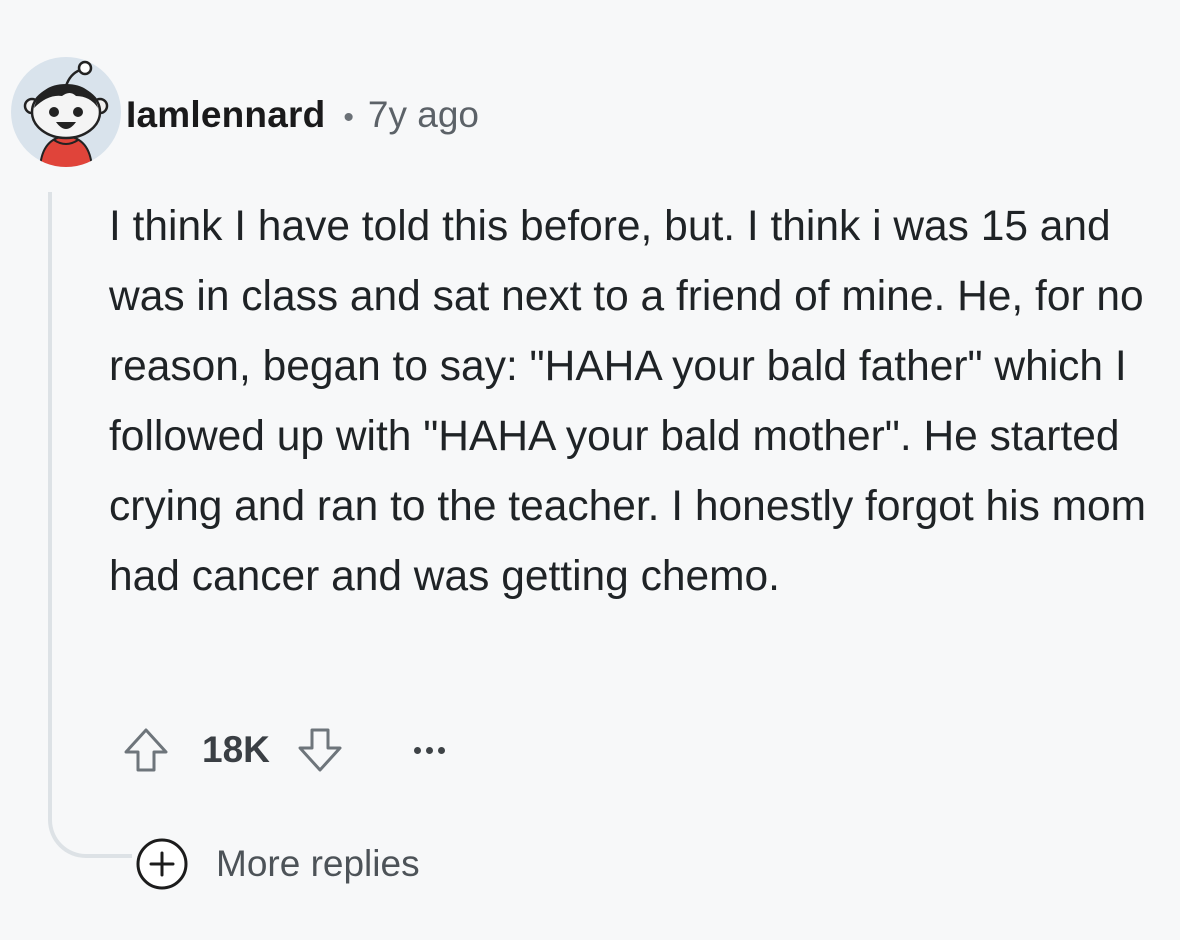  What do you see at coordinates (162, 864) in the screenshot?
I see `plus-circle-icon` at bounding box center [162, 864].